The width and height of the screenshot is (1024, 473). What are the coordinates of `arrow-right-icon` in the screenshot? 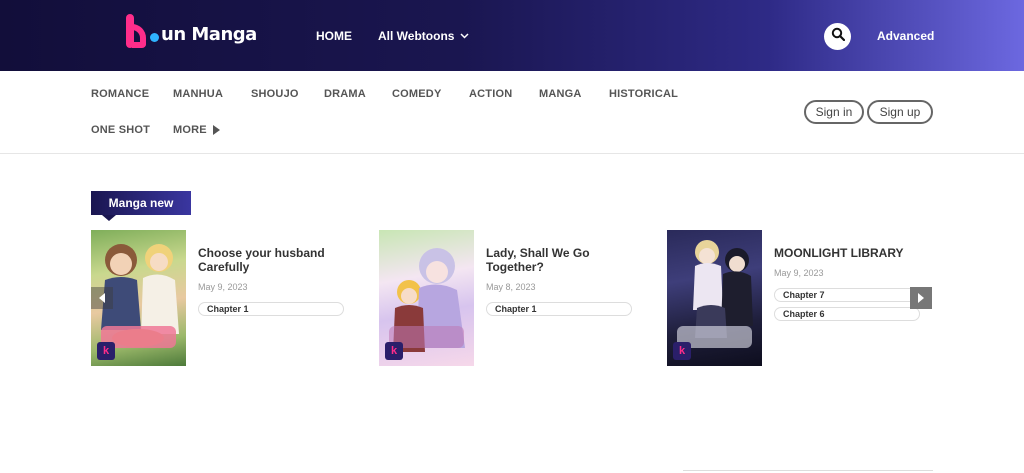 It's located at (921, 298).